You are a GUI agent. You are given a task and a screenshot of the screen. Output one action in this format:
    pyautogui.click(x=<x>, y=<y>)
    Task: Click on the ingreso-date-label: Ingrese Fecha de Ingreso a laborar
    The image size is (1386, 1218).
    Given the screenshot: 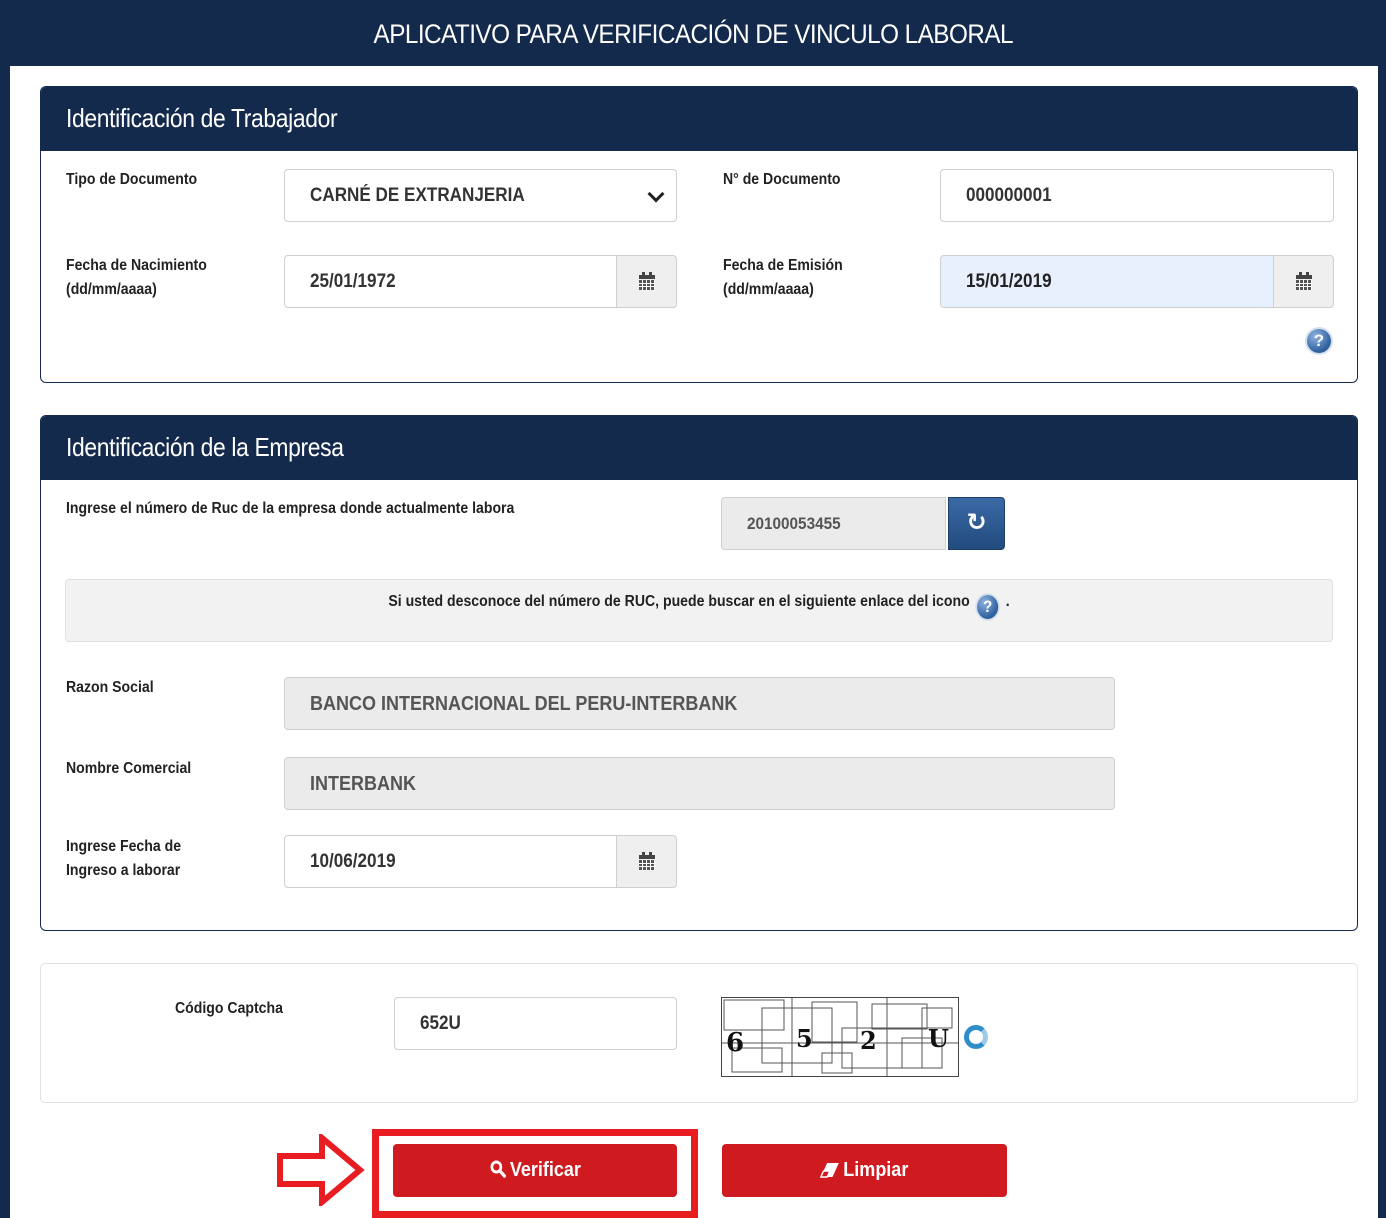 What is the action you would take?
    pyautogui.click(x=123, y=859)
    